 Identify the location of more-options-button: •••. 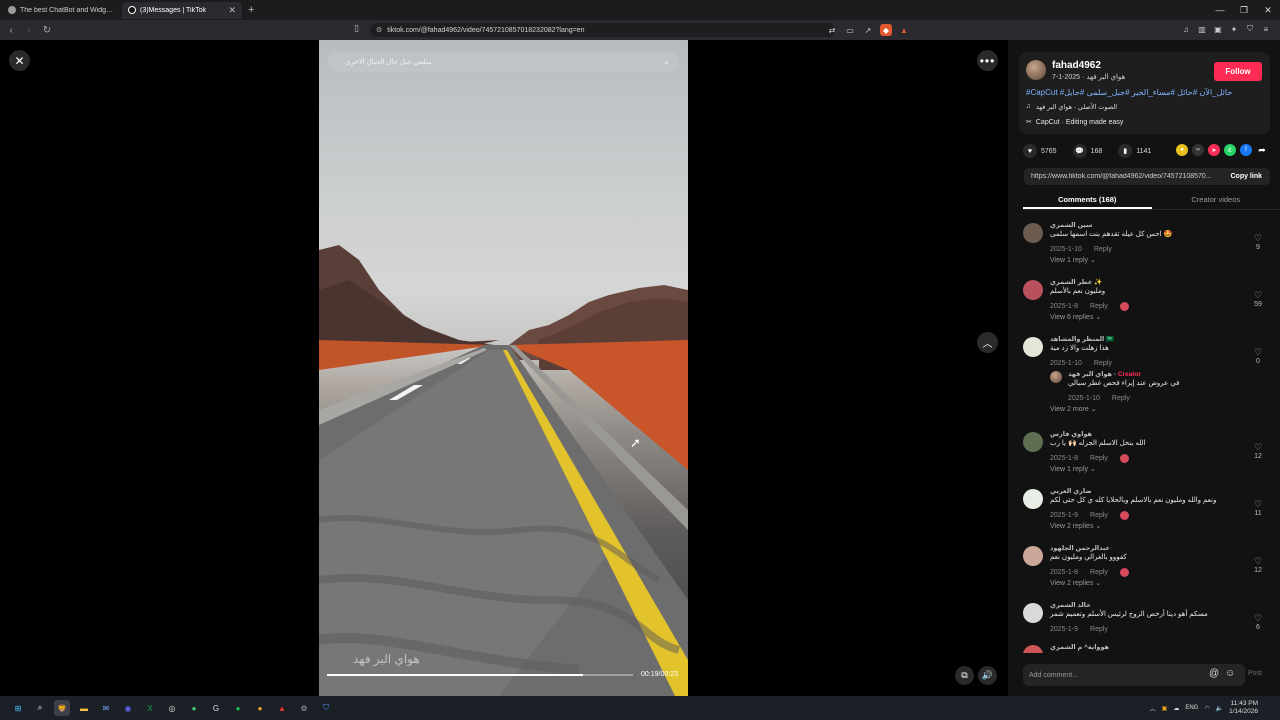
(987, 60).